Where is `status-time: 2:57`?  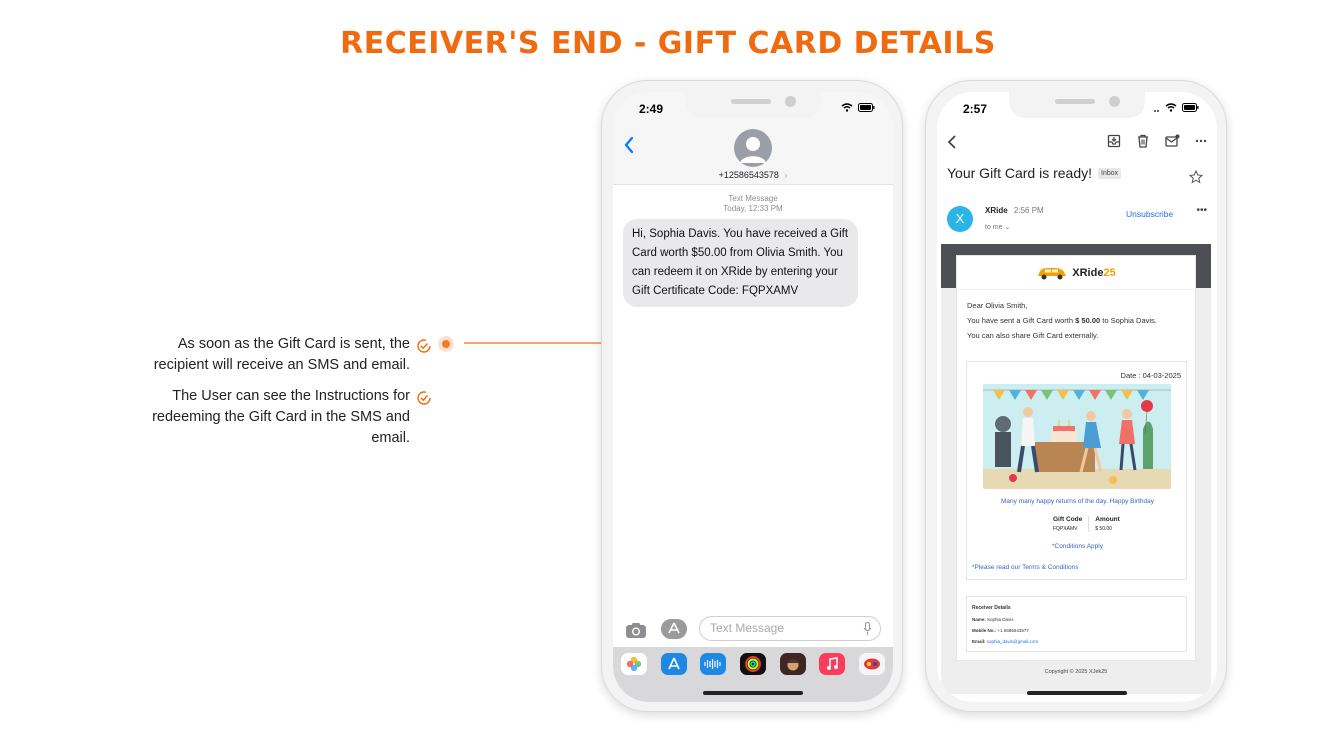
status-time: 2:57 is located at coordinates (975, 109).